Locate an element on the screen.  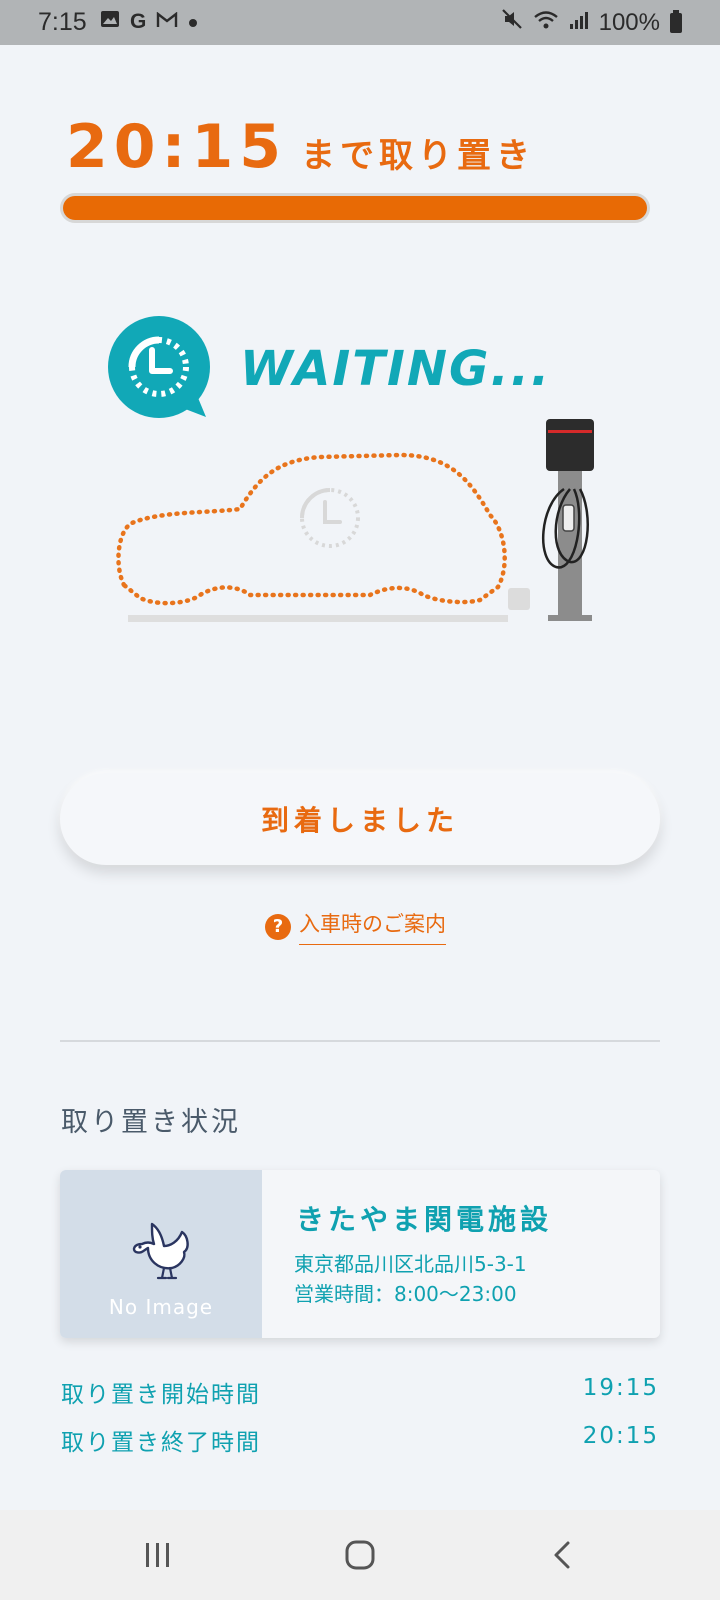
car-outline-icon is located at coordinates (311, 529).